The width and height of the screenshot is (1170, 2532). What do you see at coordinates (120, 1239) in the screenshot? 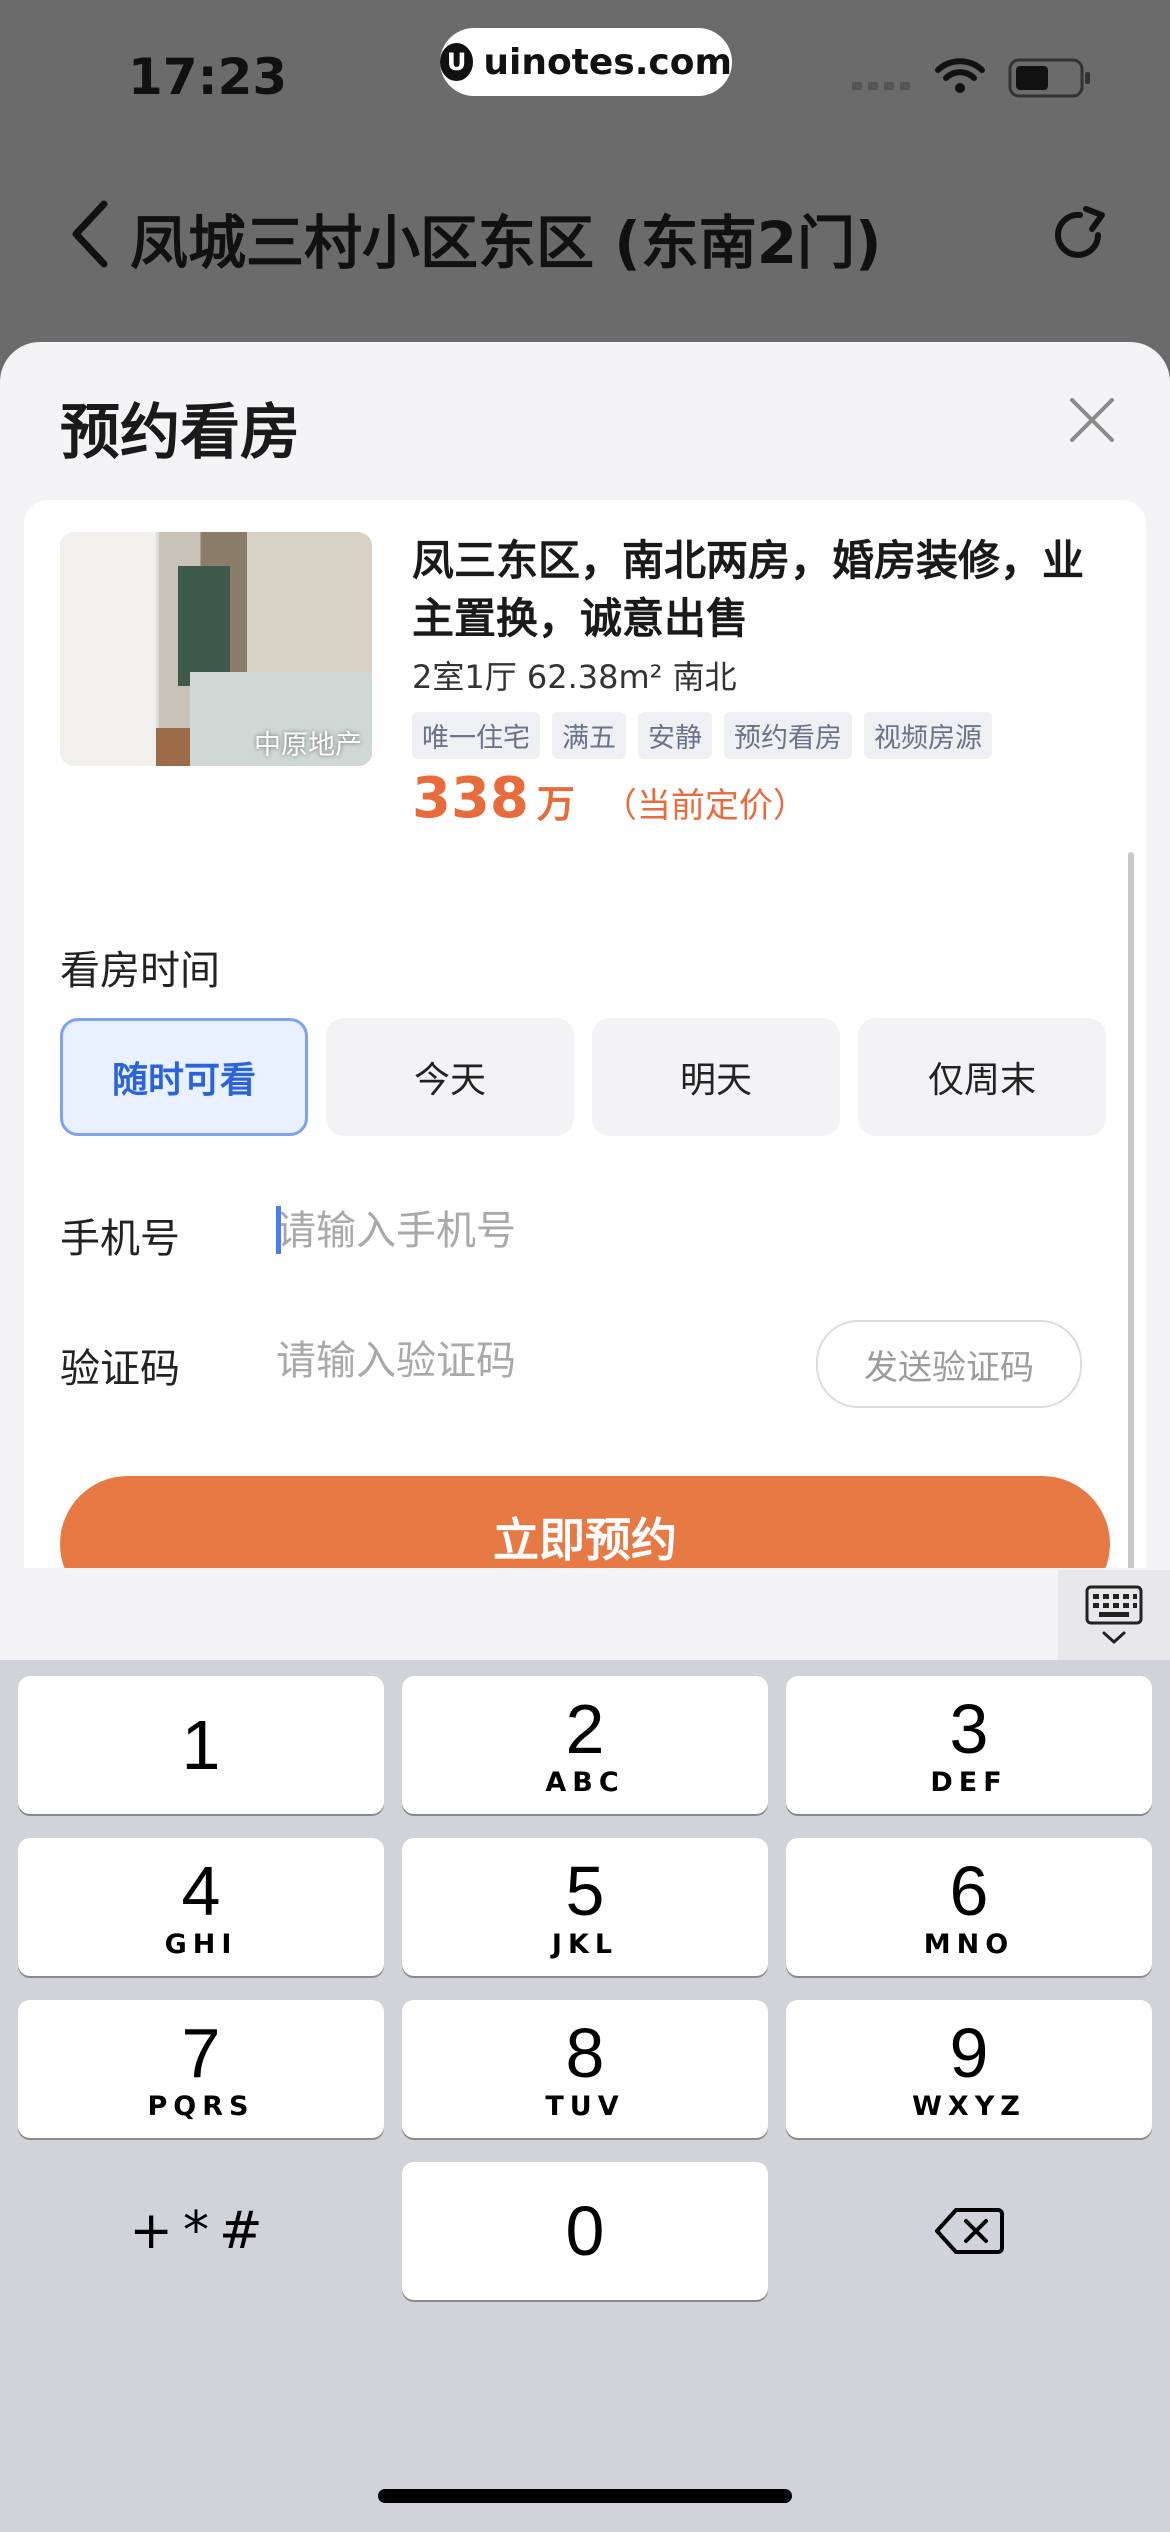
I see `phone-label: 手机号` at bounding box center [120, 1239].